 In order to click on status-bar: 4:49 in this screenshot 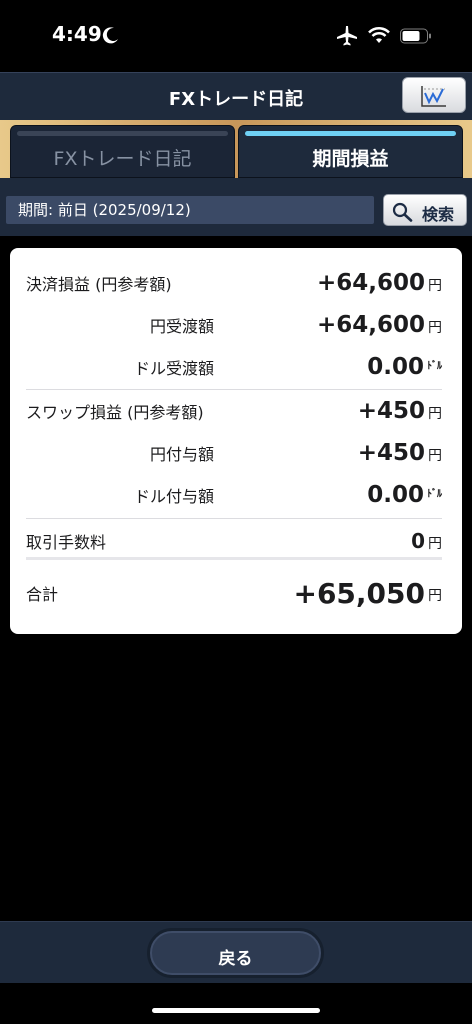, I will do `click(236, 36)`.